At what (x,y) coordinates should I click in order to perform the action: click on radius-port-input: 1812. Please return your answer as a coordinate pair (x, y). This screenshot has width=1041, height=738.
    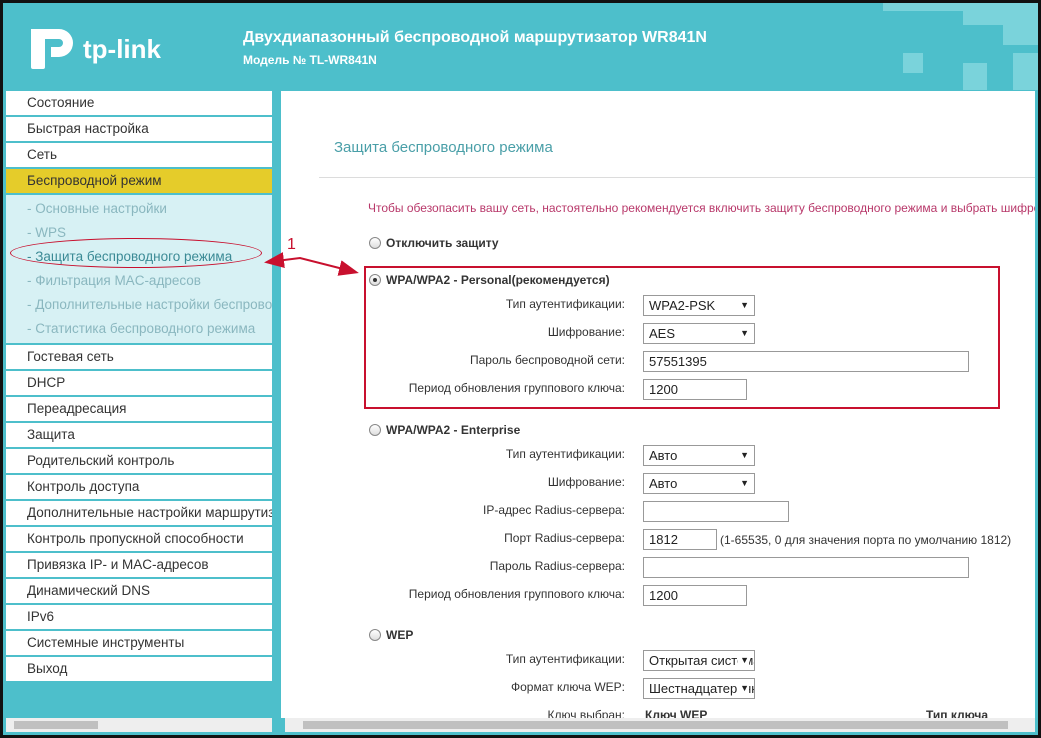
    Looking at the image, I should click on (680, 539).